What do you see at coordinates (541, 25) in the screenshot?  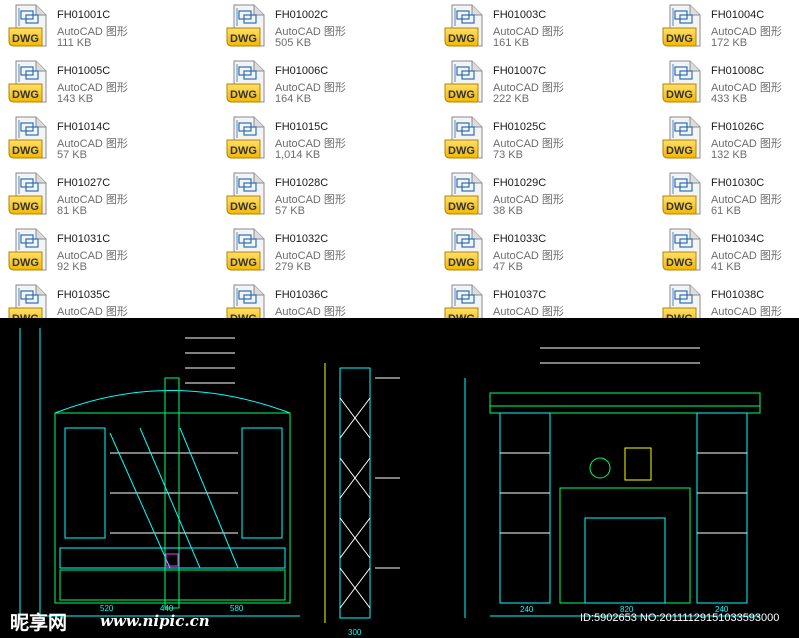 I see `file-item: DWG FH01003C AutoCAD 图形 161 KB` at bounding box center [541, 25].